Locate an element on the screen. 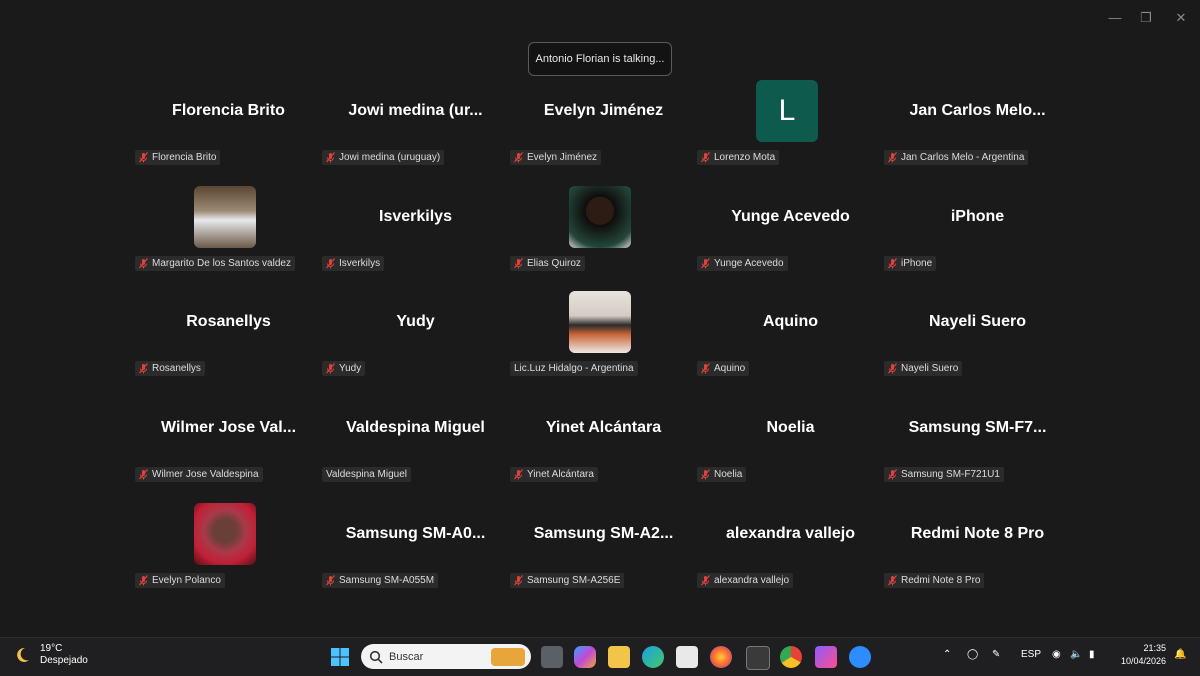 The image size is (1200, 676). participant-label: Samsung SM-F721U1 is located at coordinates (944, 474).